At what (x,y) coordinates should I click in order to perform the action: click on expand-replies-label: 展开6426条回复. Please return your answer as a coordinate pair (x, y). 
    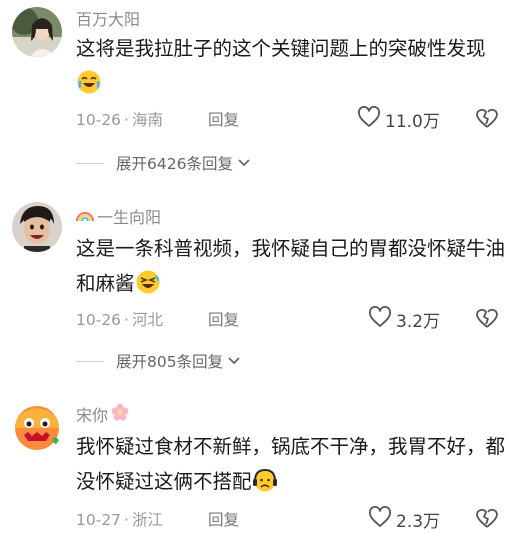
    Looking at the image, I should click on (174, 164).